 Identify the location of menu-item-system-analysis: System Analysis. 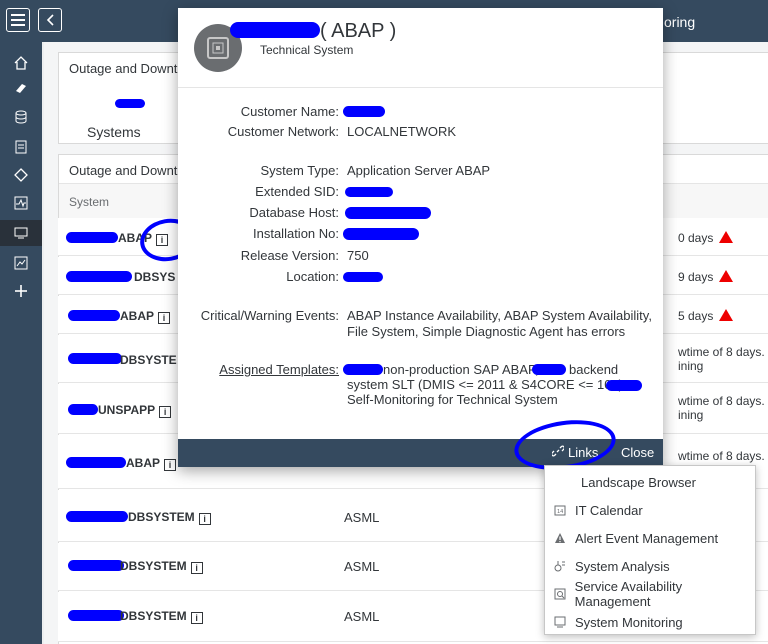
(651, 566).